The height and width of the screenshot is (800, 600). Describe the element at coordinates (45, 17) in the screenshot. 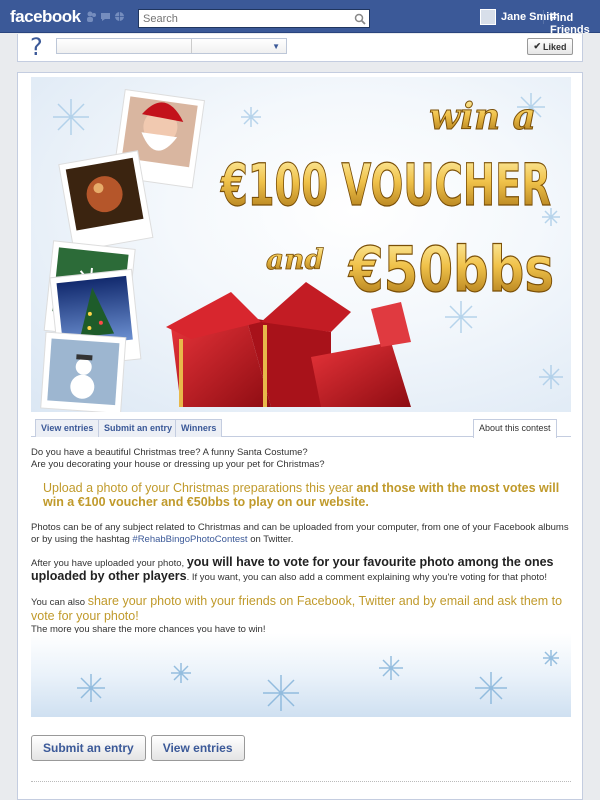

I see `facebook-logo: facebook` at that location.